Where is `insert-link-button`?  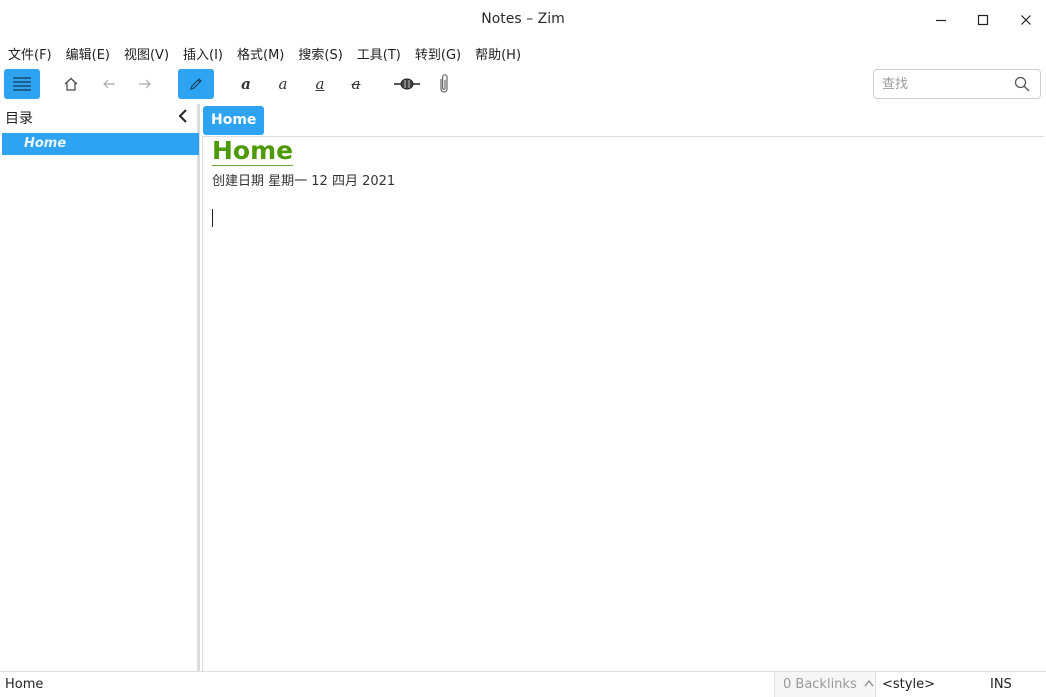 insert-link-button is located at coordinates (407, 84).